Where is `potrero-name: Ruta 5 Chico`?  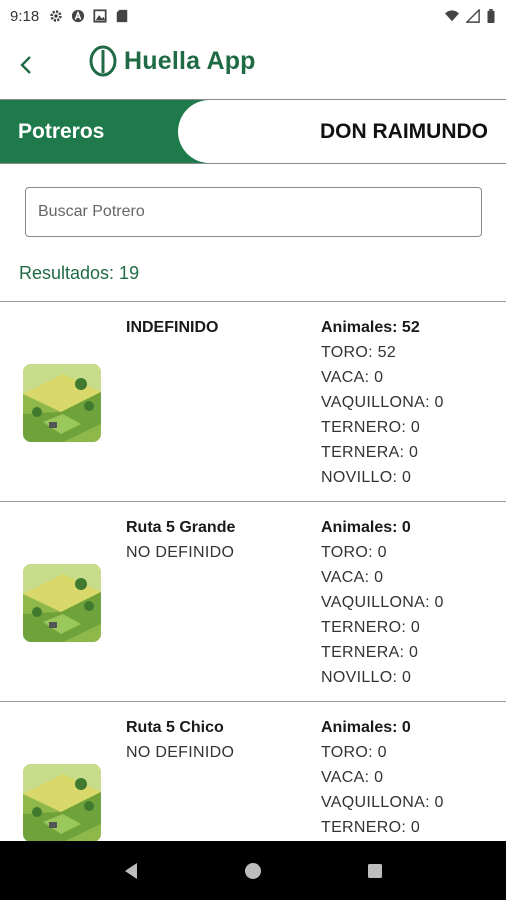 potrero-name: Ruta 5 Chico is located at coordinates (175, 727).